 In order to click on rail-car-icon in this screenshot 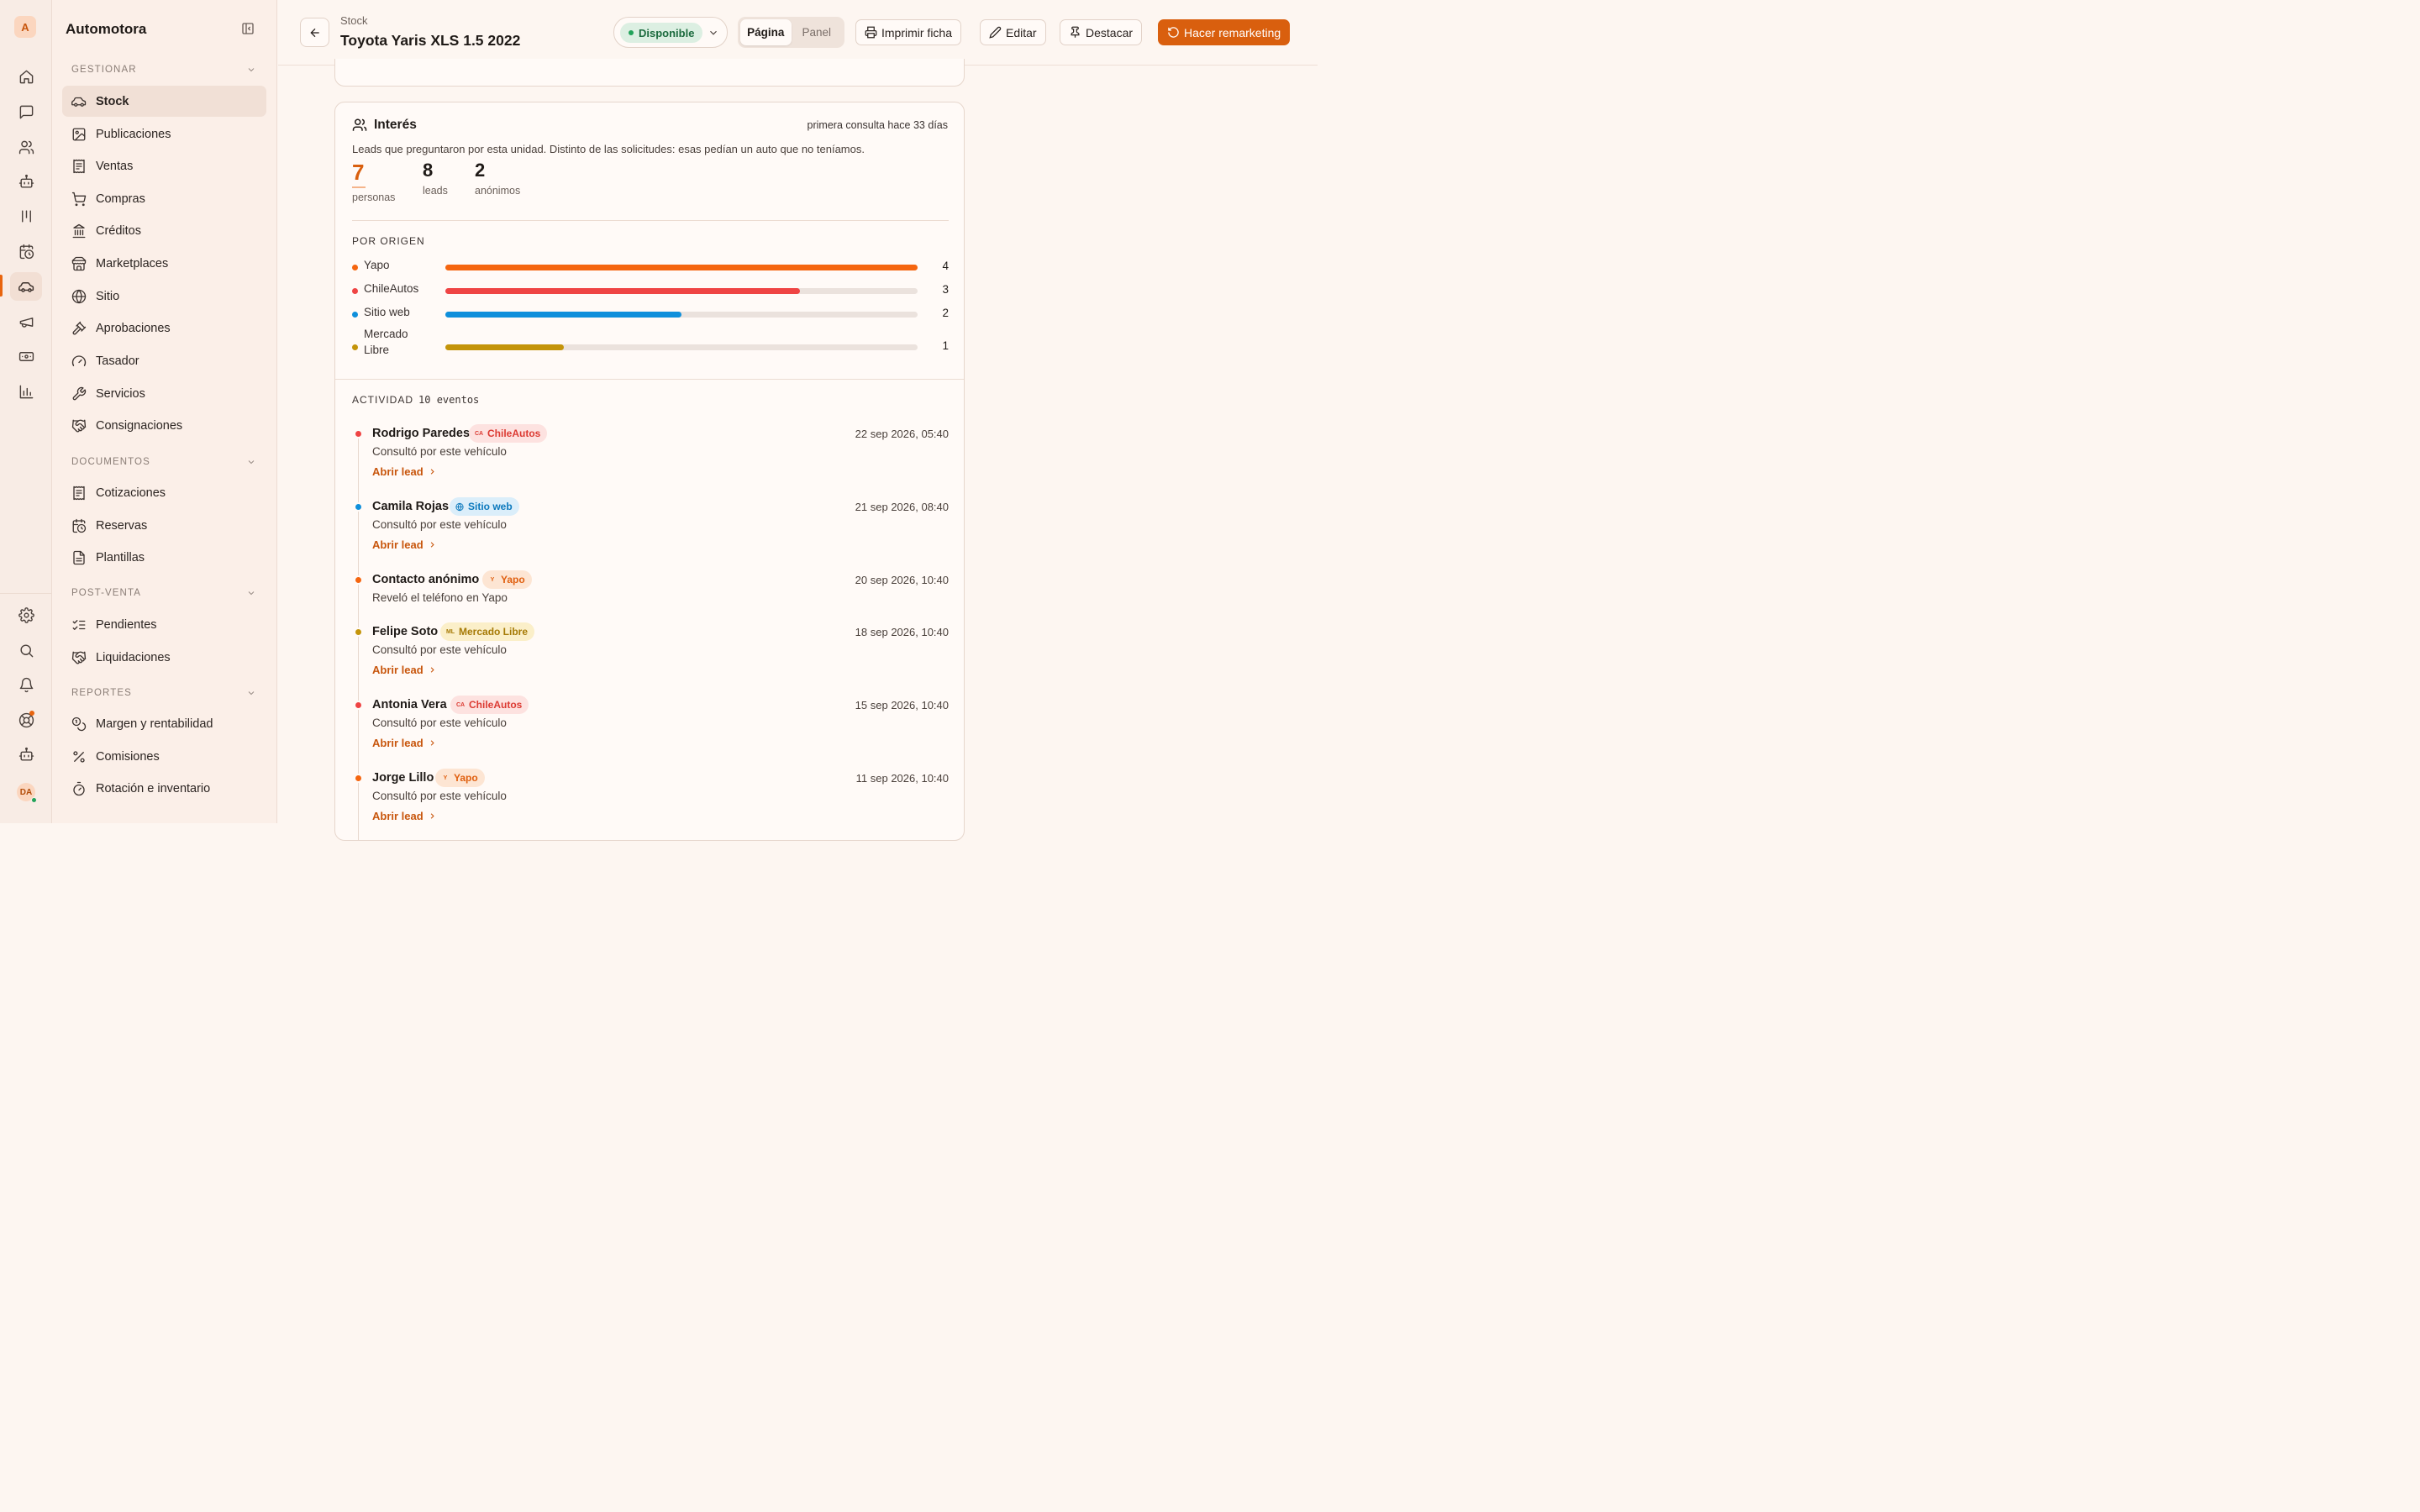, I will do `click(26, 286)`.